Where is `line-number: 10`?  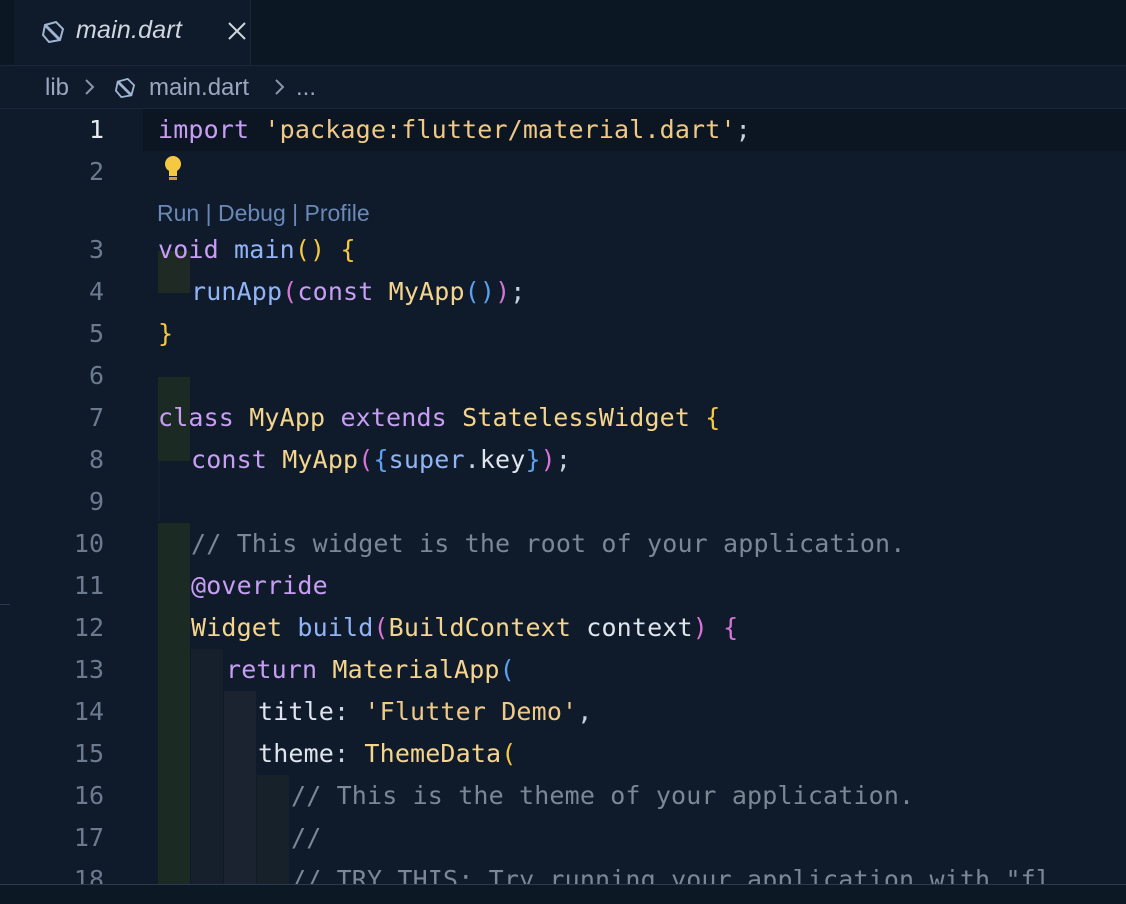 line-number: 10 is located at coordinates (88, 543).